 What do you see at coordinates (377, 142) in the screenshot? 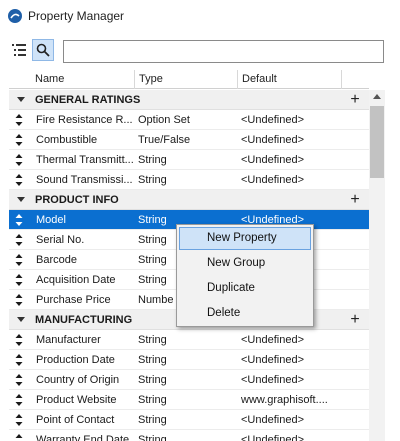
I see `scrollbar-thumb` at bounding box center [377, 142].